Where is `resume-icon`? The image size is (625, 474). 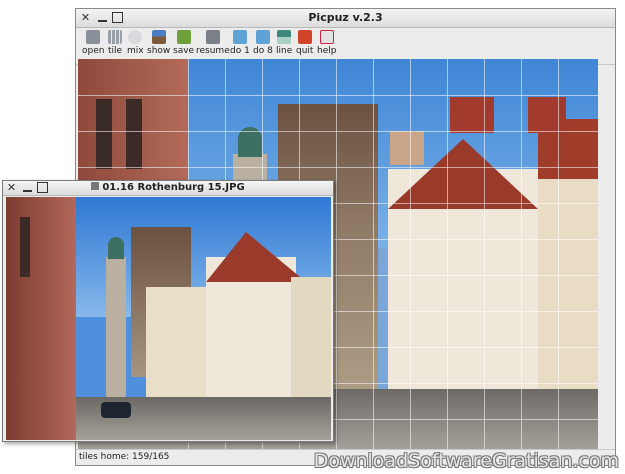 resume-icon is located at coordinates (212, 37).